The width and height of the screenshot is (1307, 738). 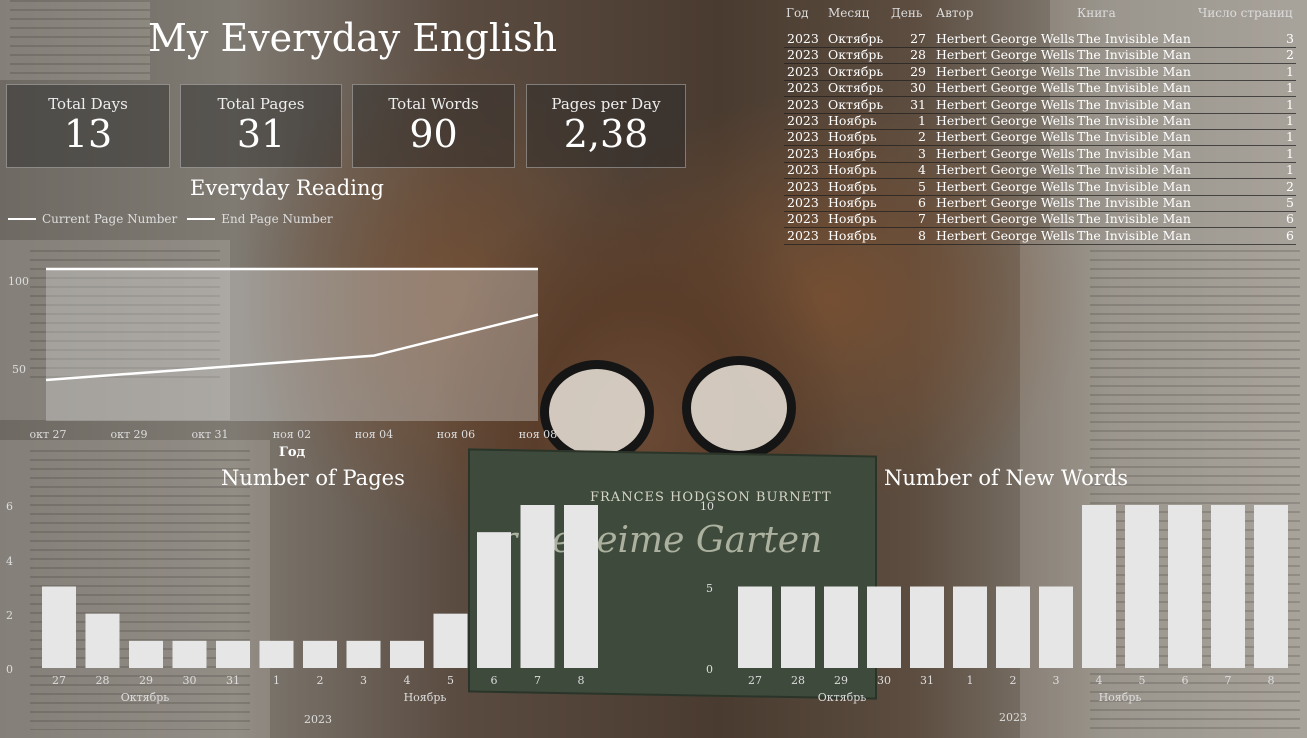 What do you see at coordinates (353, 38) in the screenshot?
I see `page-title: My Everyday English` at bounding box center [353, 38].